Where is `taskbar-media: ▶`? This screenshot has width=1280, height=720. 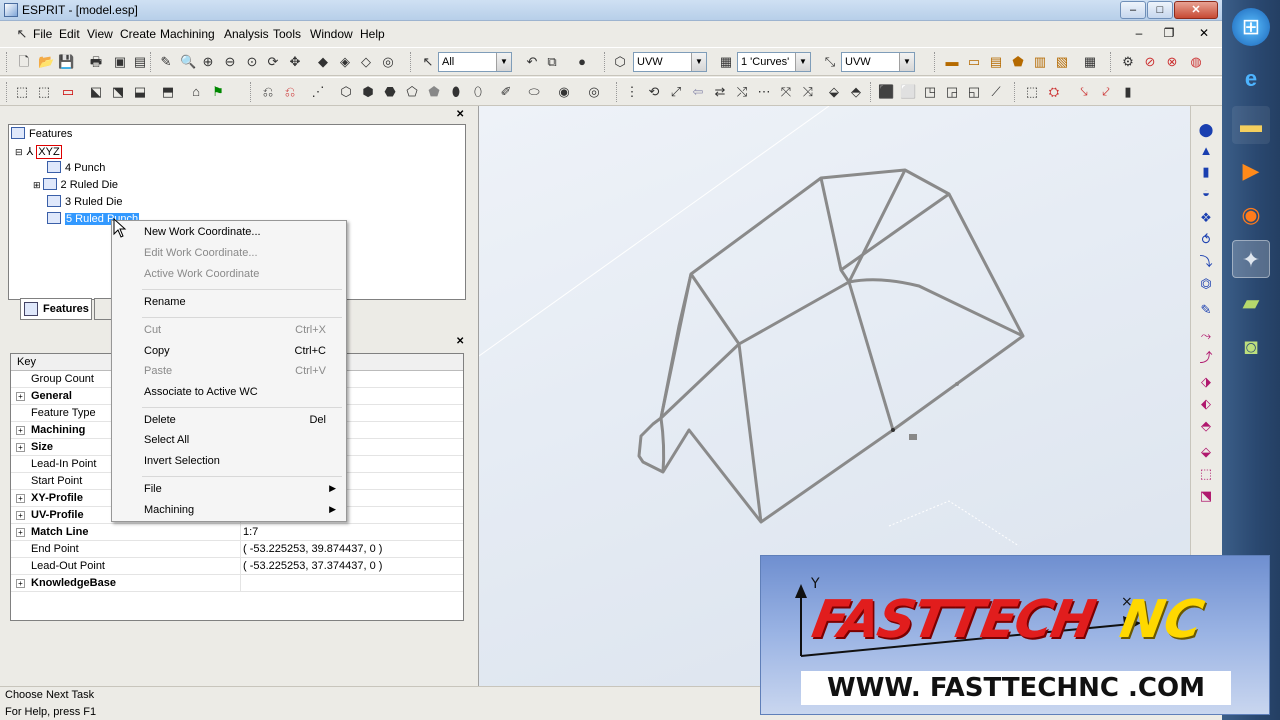 taskbar-media: ▶ is located at coordinates (1251, 171).